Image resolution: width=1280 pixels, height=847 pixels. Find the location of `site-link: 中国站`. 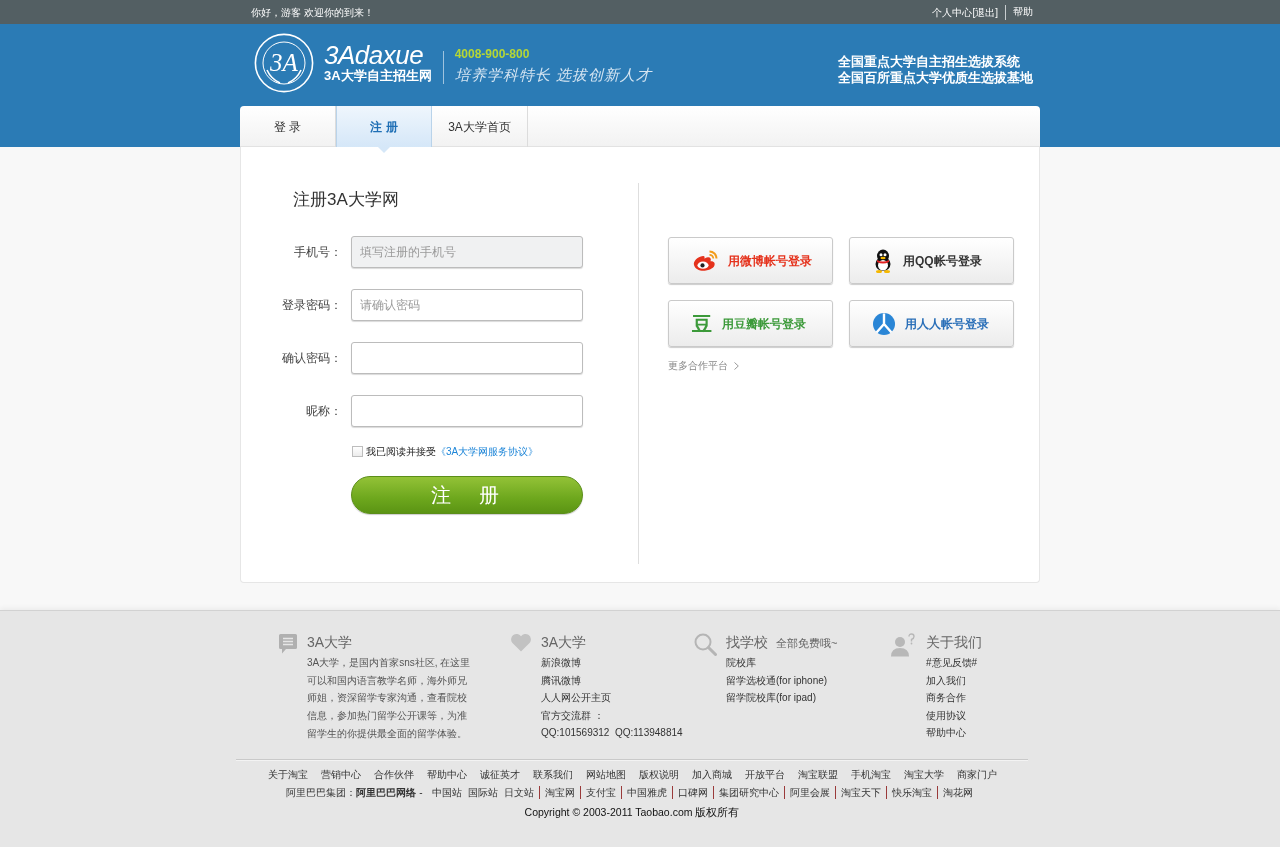

site-link: 中国站 is located at coordinates (446, 792).